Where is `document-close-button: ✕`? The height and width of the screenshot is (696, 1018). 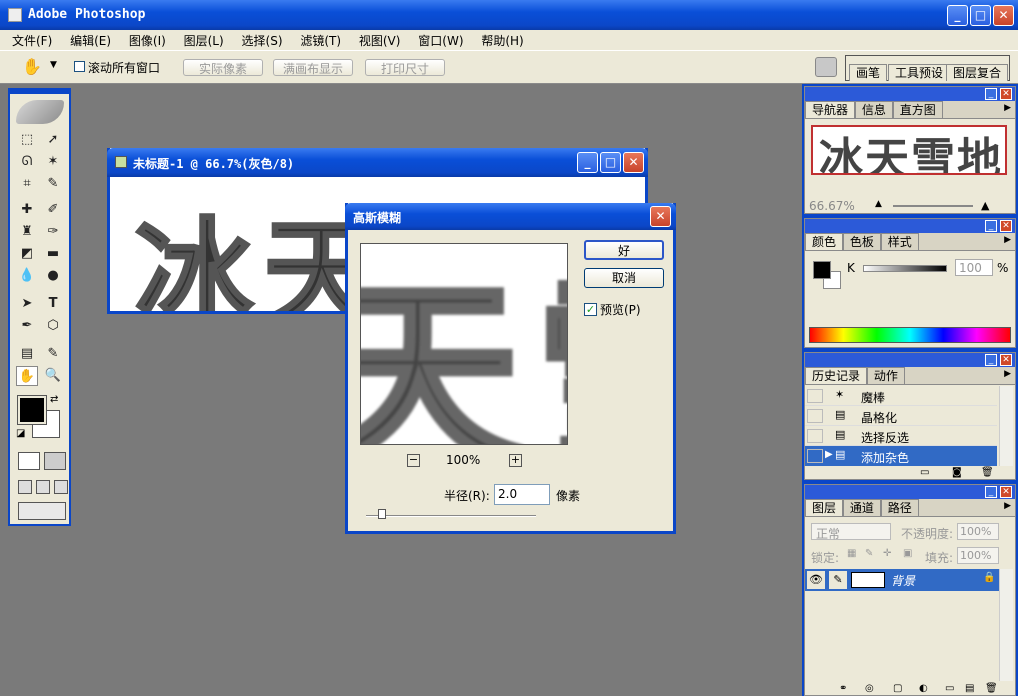
document-close-button: ✕ is located at coordinates (633, 162).